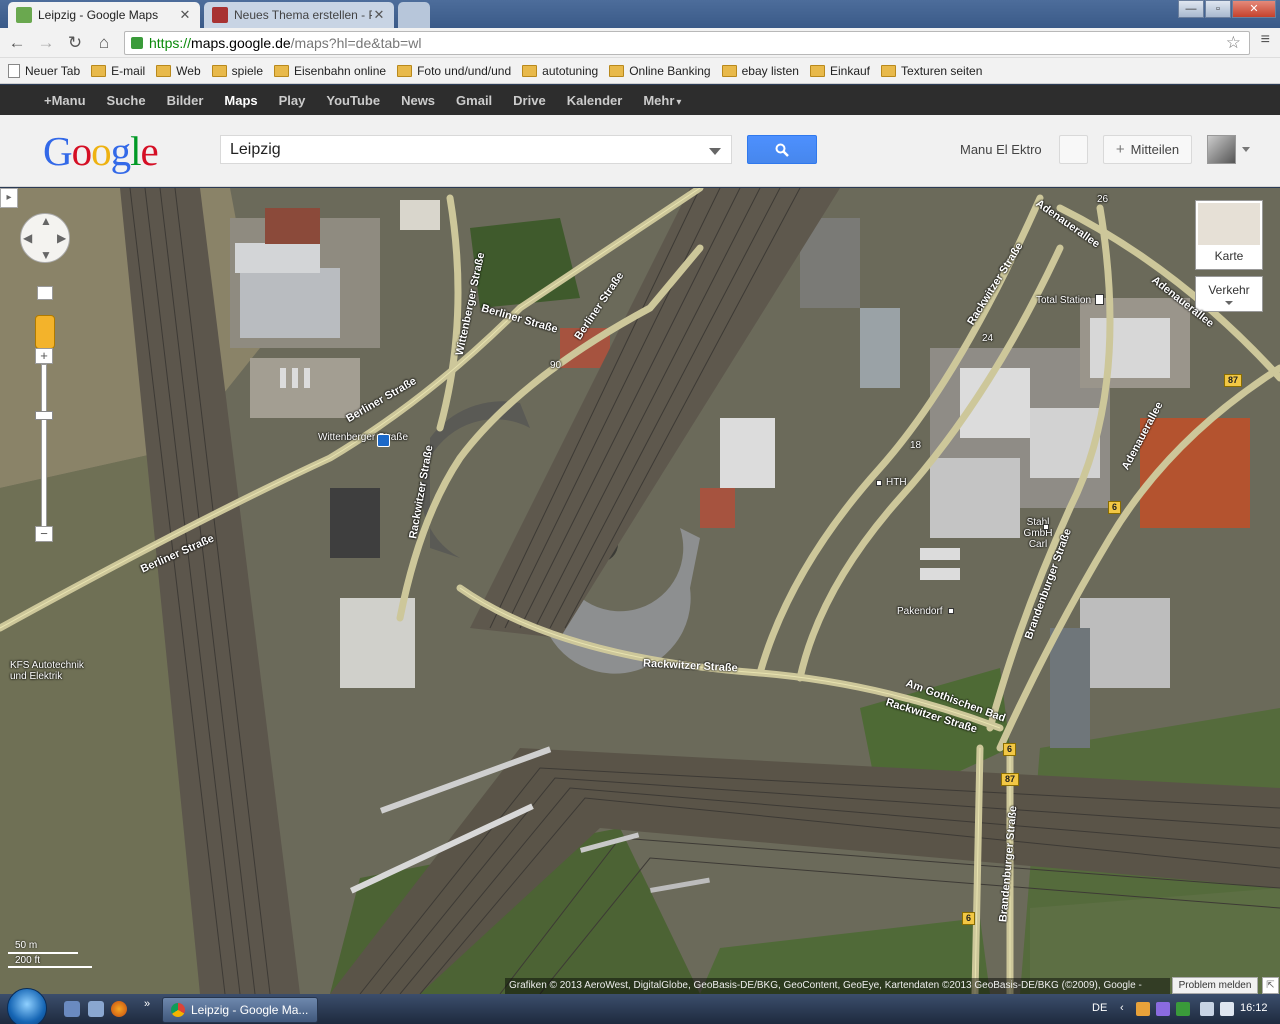 The width and height of the screenshot is (1280, 1024). I want to click on gbar-item: Suche, so click(126, 100).